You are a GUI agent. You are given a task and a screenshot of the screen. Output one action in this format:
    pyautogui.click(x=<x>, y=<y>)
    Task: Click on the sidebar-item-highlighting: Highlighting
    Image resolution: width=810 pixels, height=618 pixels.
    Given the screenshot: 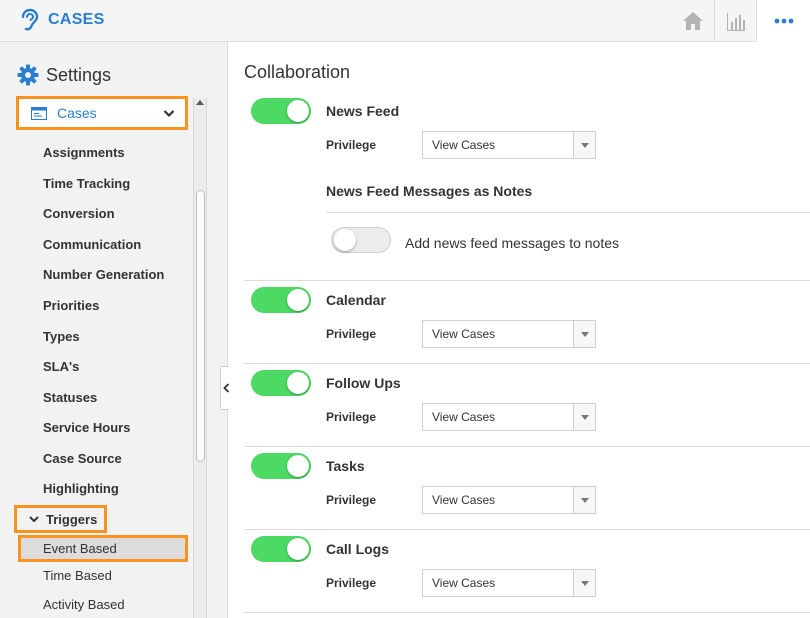 What is the action you would take?
    pyautogui.click(x=81, y=488)
    